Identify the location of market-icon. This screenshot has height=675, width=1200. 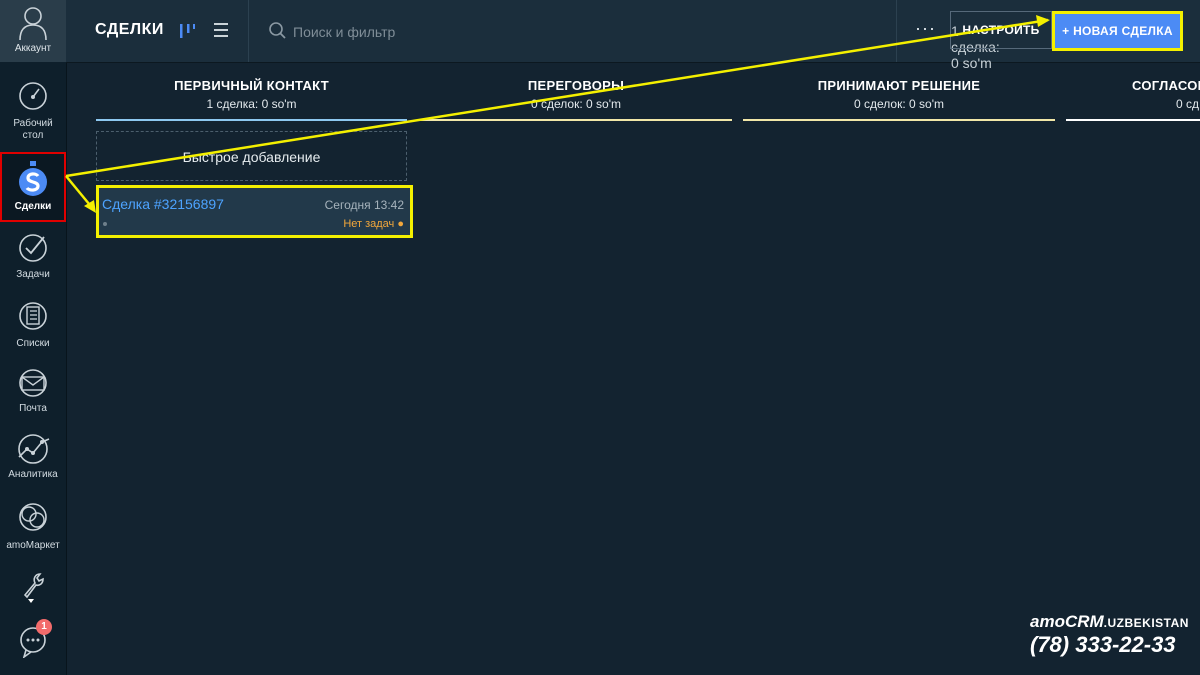
(33, 517).